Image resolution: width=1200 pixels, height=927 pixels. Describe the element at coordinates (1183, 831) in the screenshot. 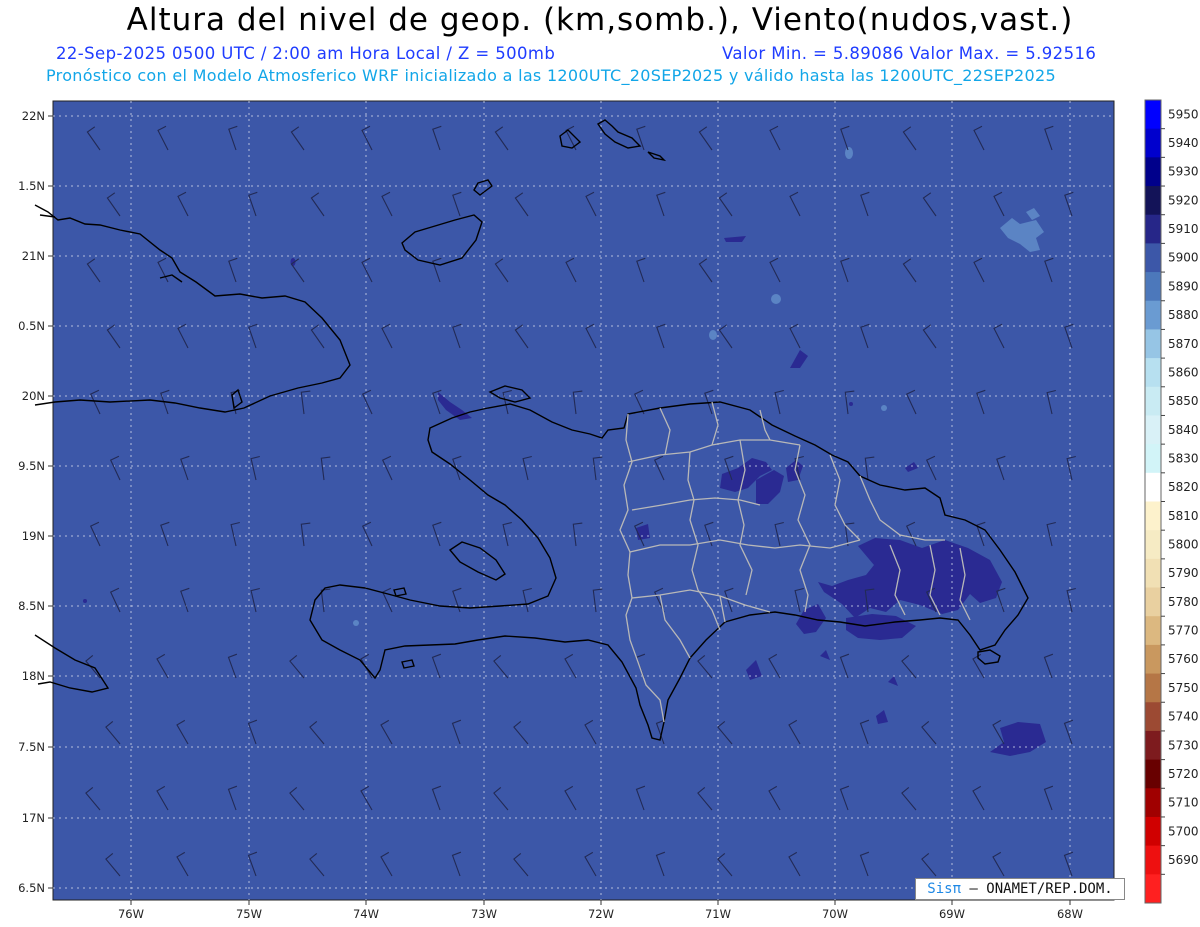

I see `colorbar-label: 5700` at that location.